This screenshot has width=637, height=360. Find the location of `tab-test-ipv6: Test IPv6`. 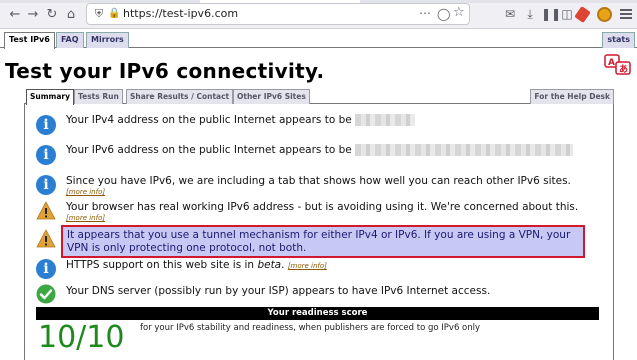

tab-test-ipv6: Test IPv6 is located at coordinates (29, 40).